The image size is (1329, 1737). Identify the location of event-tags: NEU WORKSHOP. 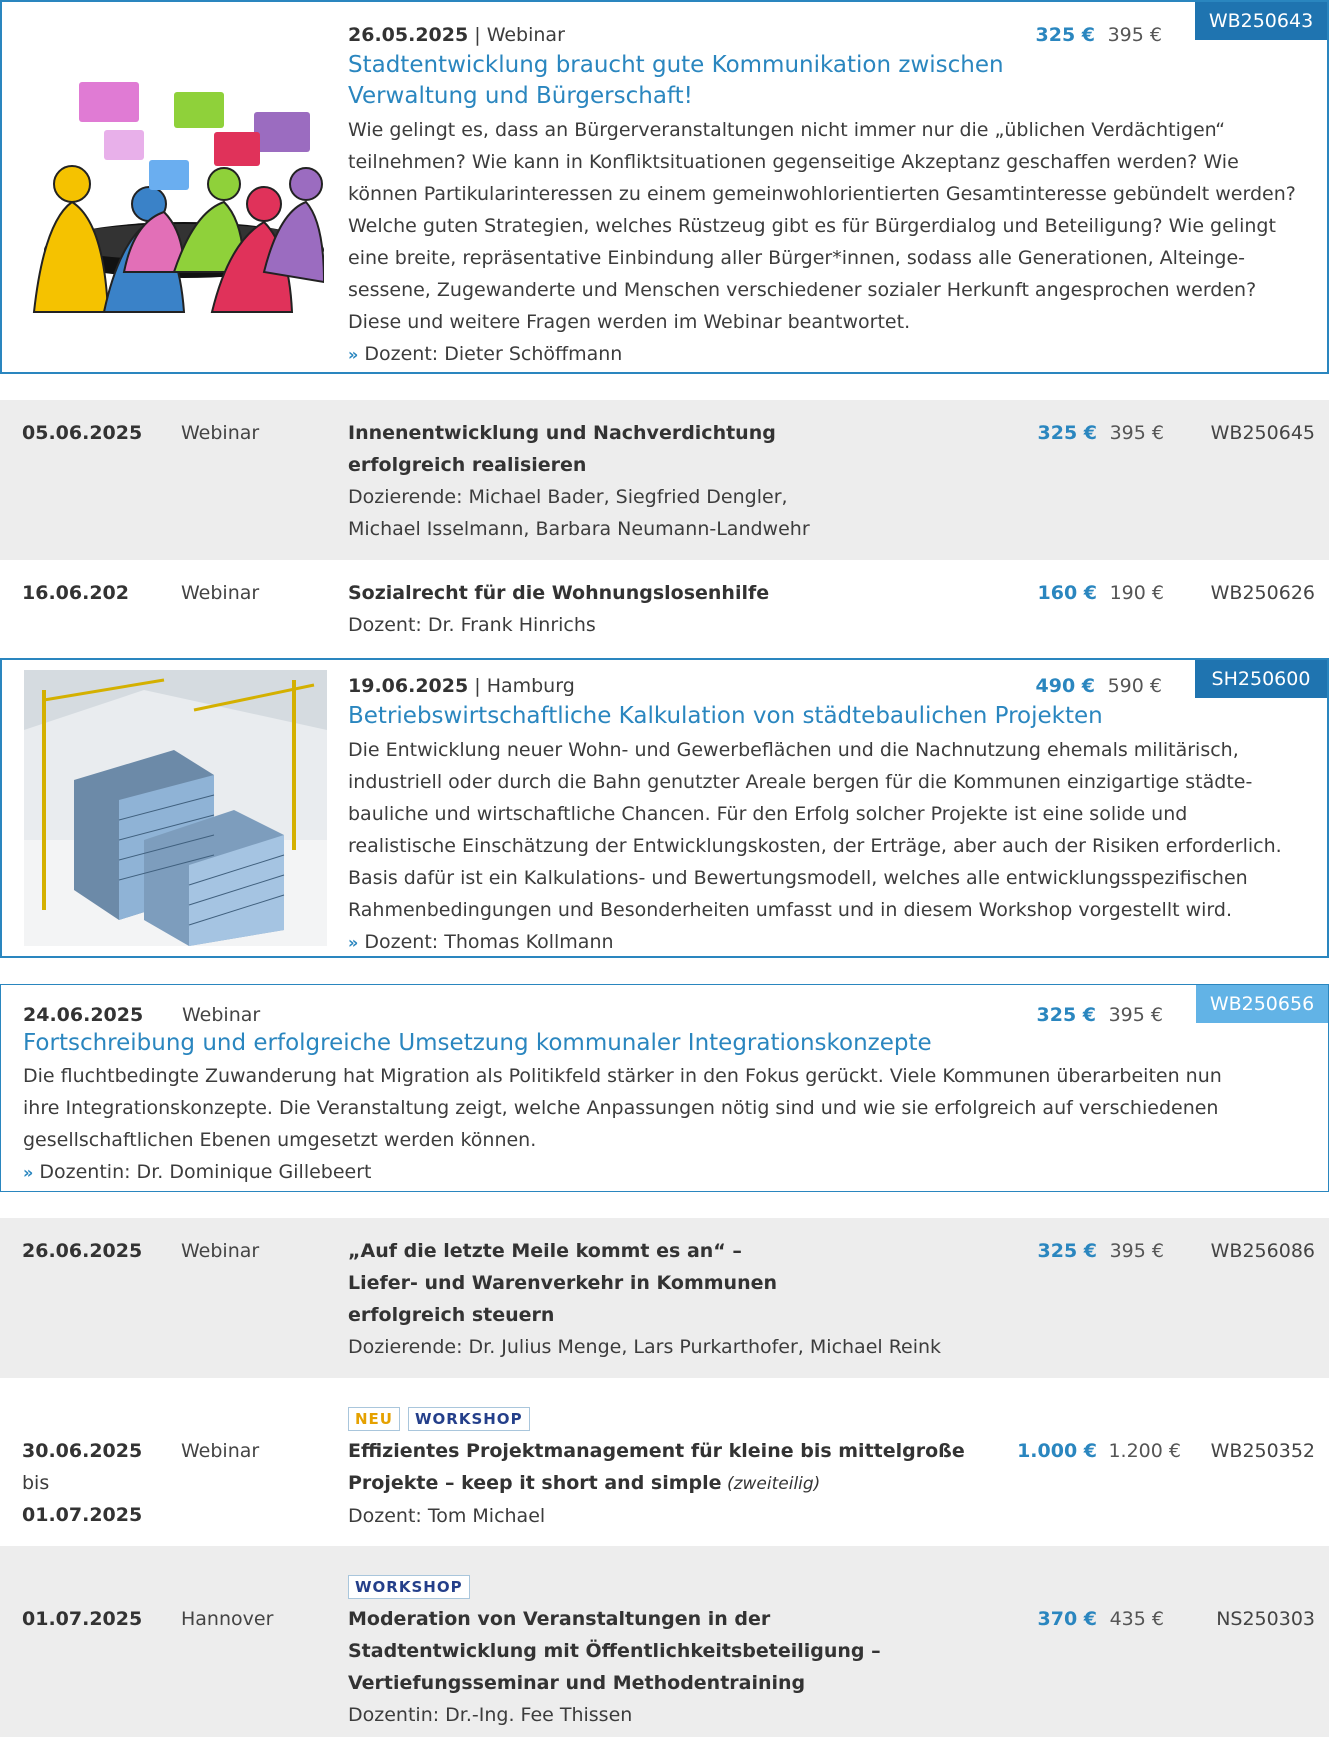
(443, 1418).